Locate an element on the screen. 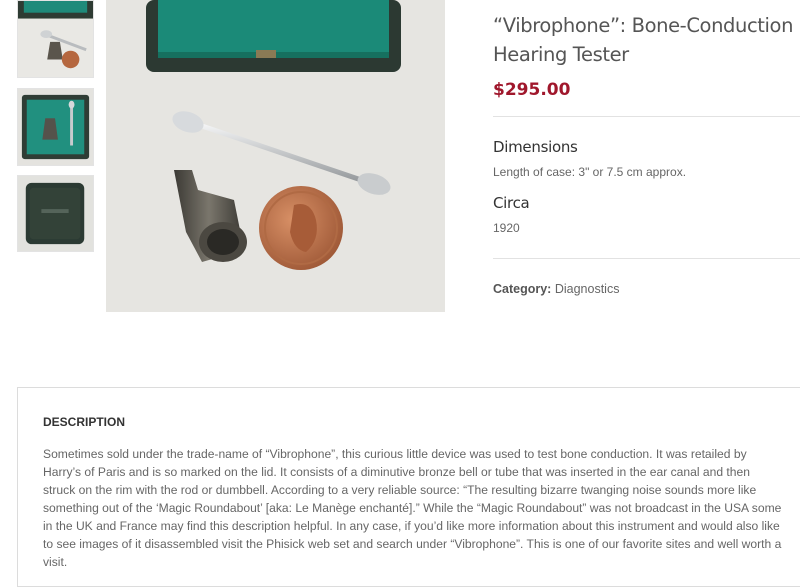 The width and height of the screenshot is (800, 587). thumbnail-rod-and-coin-image is located at coordinates (55, 39).